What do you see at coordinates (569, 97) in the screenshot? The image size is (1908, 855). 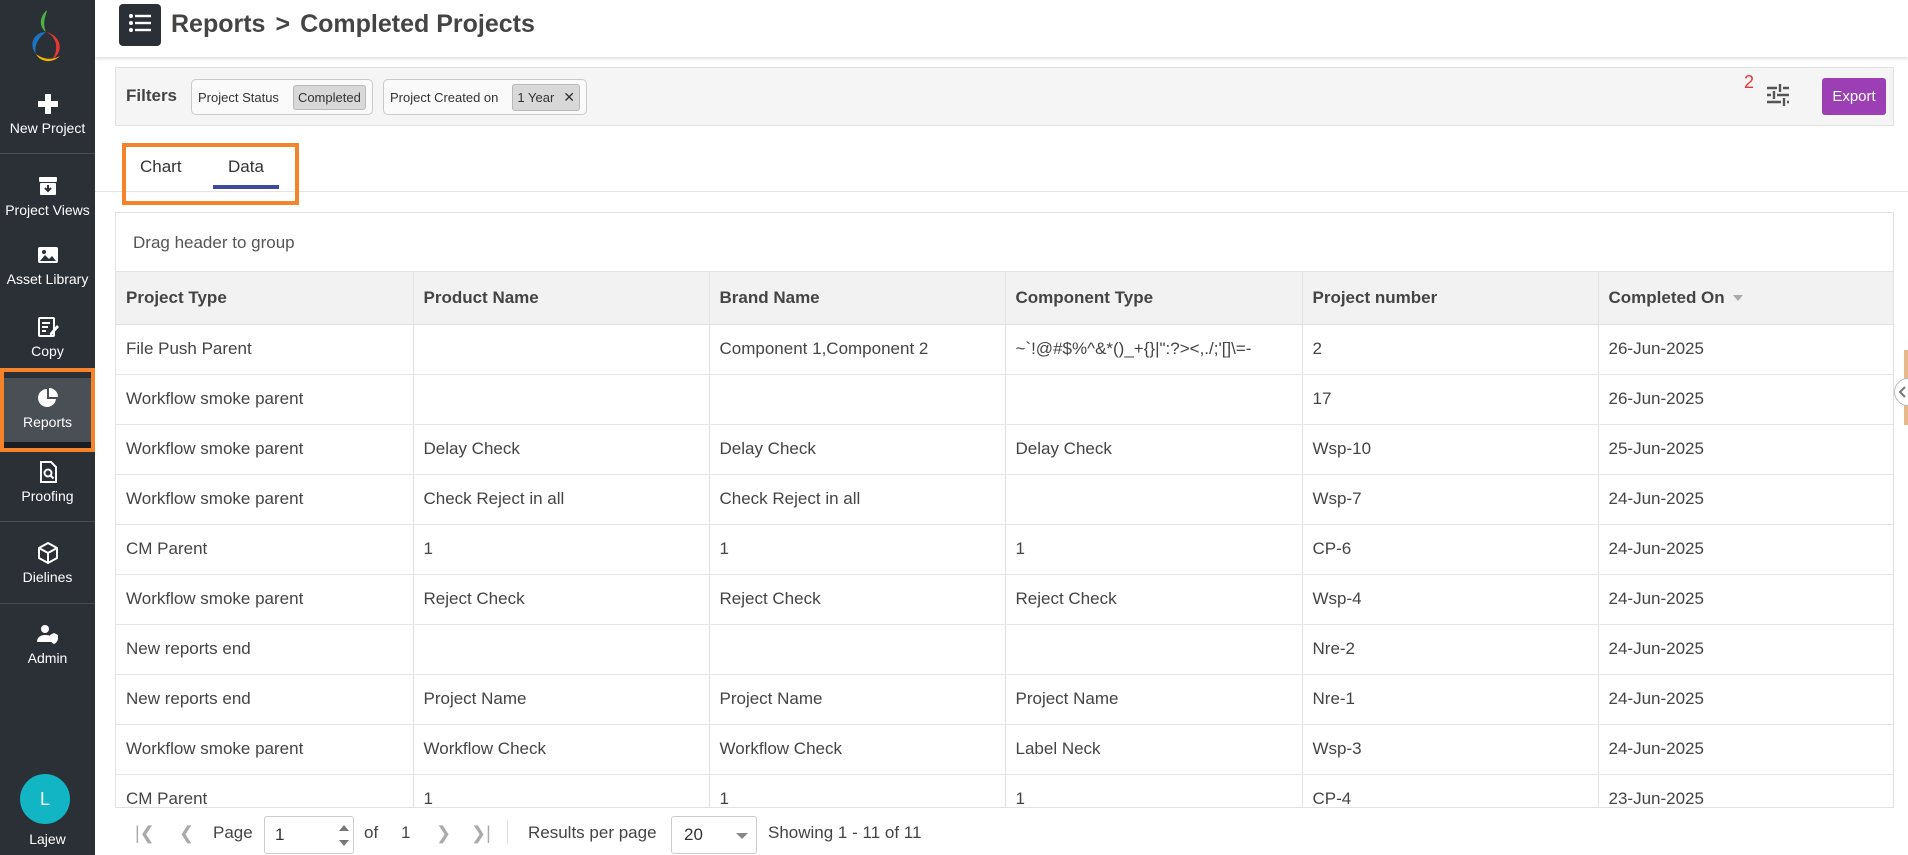 I see `remove-filter-icon: ✕` at bounding box center [569, 97].